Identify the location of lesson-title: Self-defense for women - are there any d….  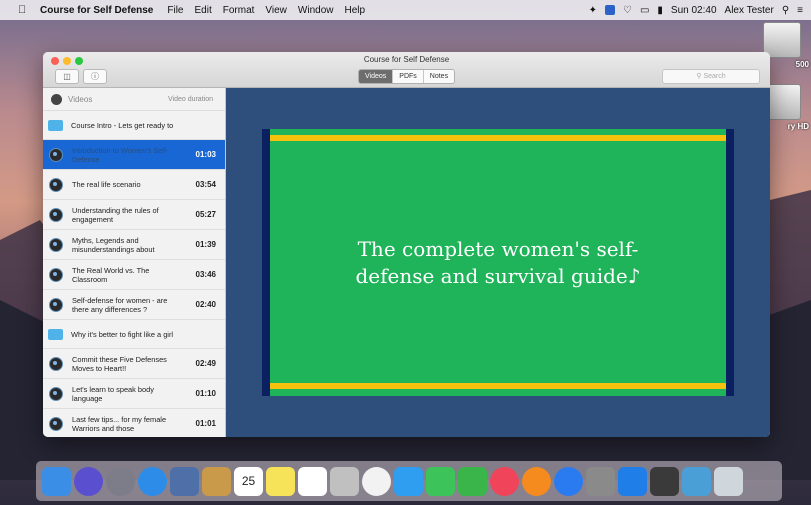
(120, 304).